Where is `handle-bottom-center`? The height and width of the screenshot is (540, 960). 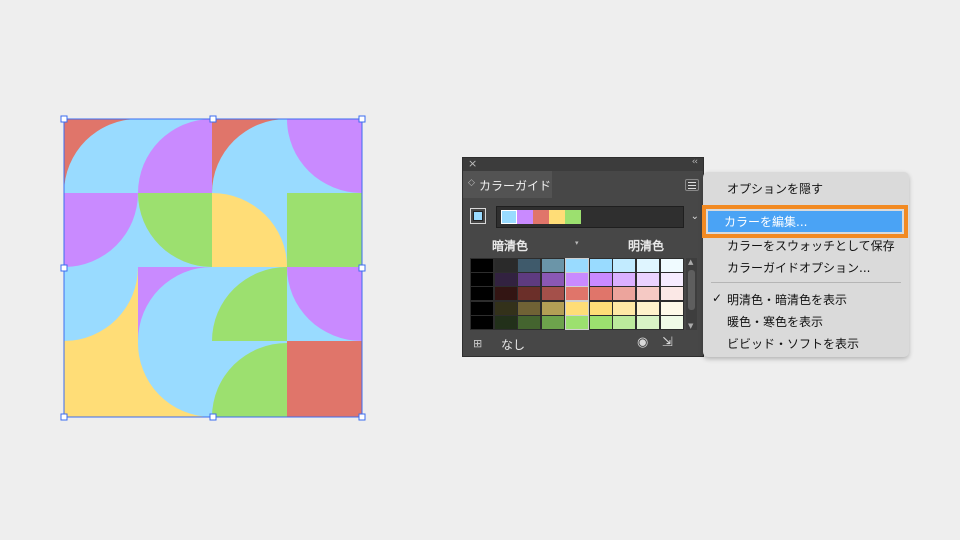
handle-bottom-center is located at coordinates (213, 417).